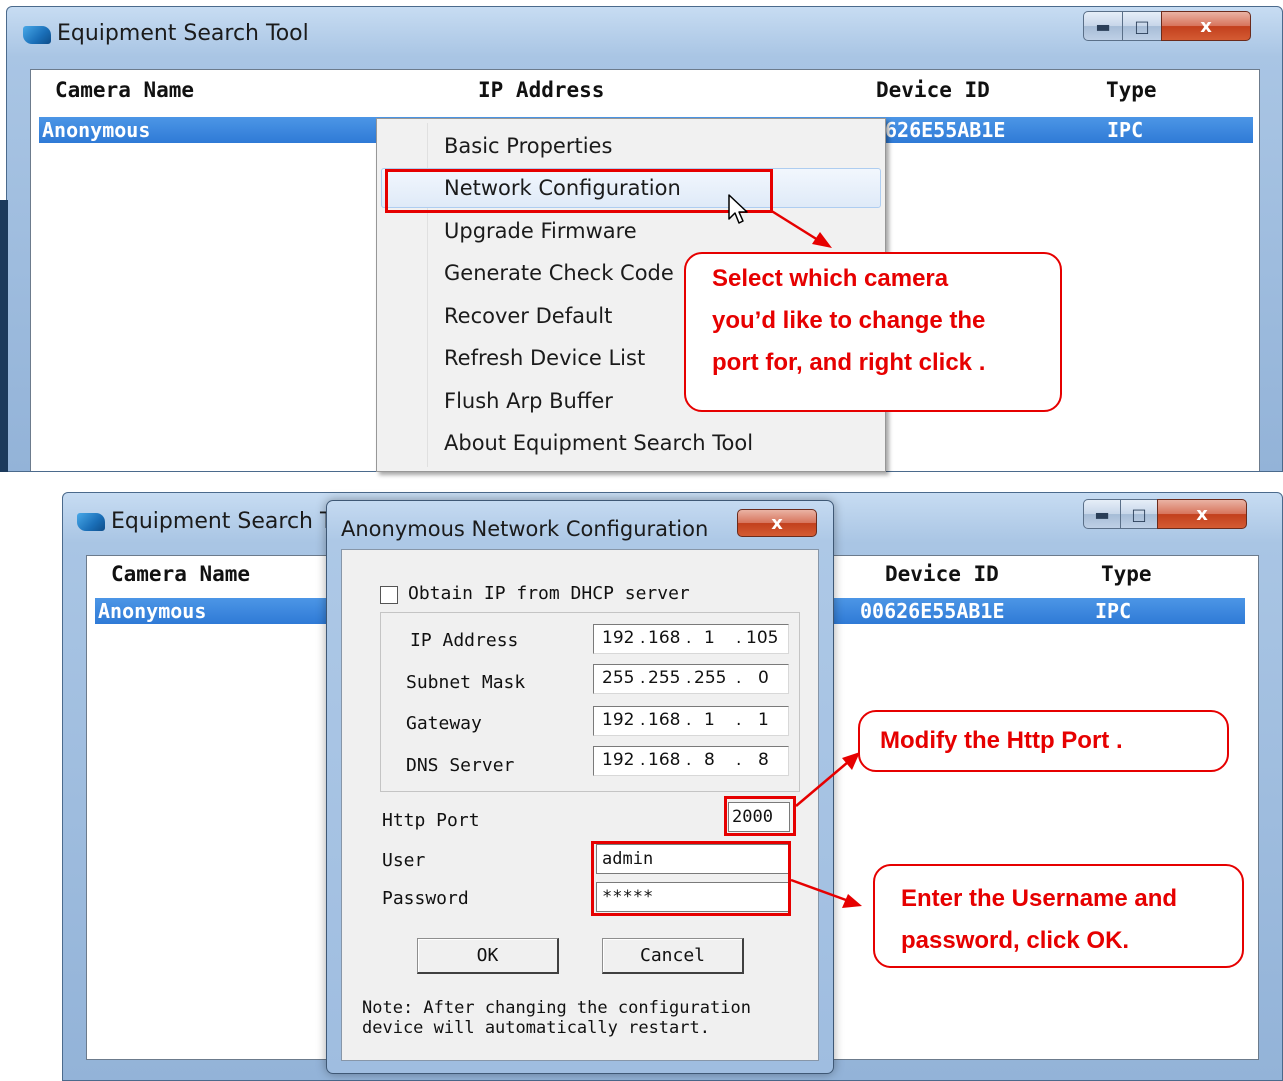 The width and height of the screenshot is (1283, 1081). I want to click on gateway-label: Gateway, so click(444, 723).